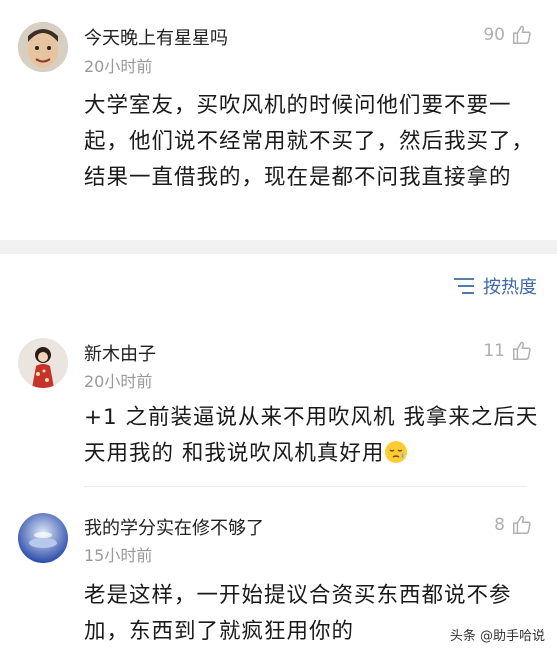 Image resolution: width=557 pixels, height=655 pixels. Describe the element at coordinates (497, 636) in the screenshot. I see `watermark: 头条 @助手哈说` at that location.